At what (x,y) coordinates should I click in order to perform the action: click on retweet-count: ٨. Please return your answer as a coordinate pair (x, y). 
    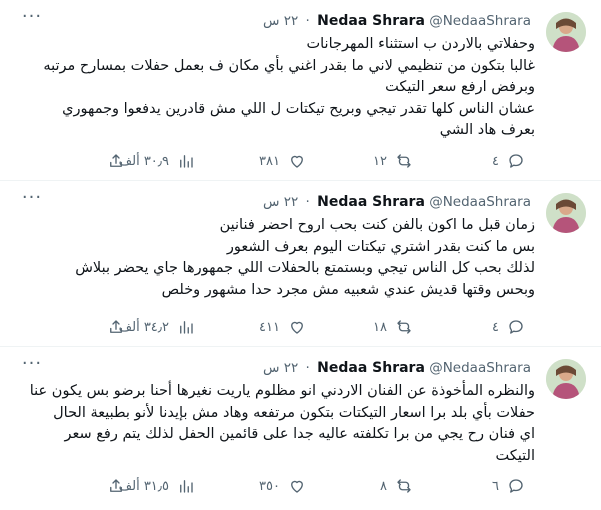
    Looking at the image, I should click on (383, 486).